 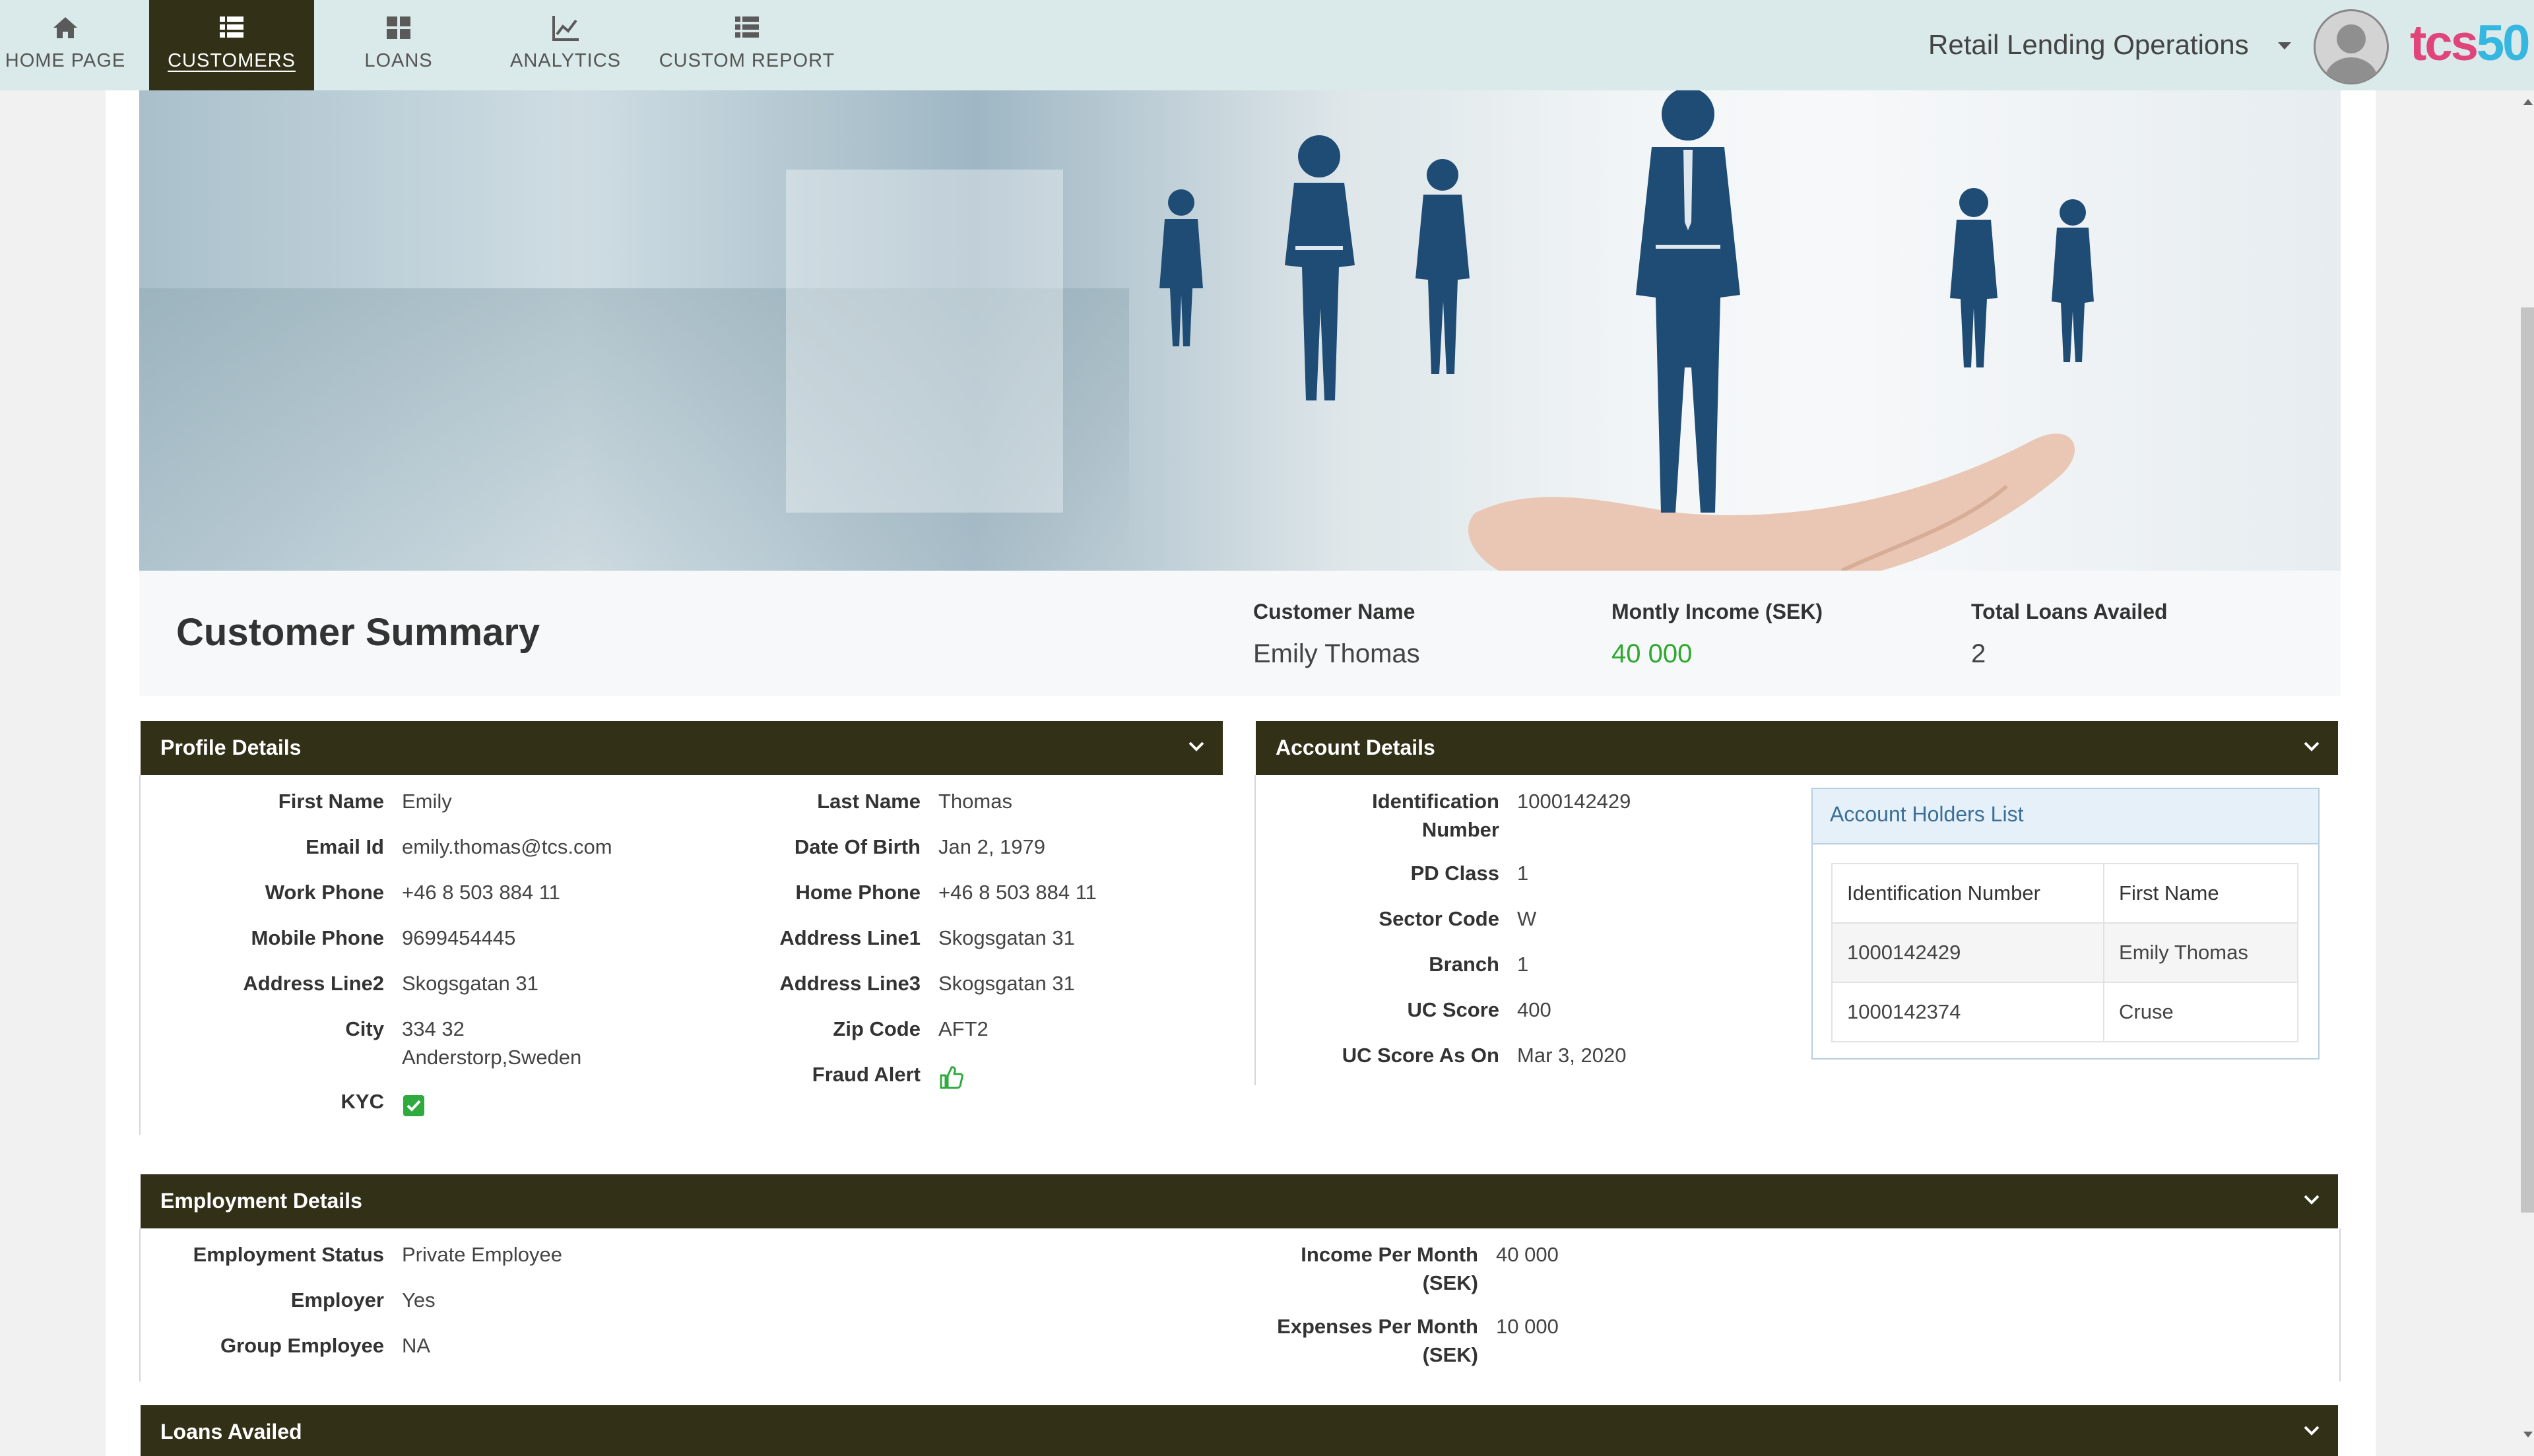 What do you see at coordinates (1006, 937) in the screenshot?
I see `address-line1-value: Skogsgatan 31` at bounding box center [1006, 937].